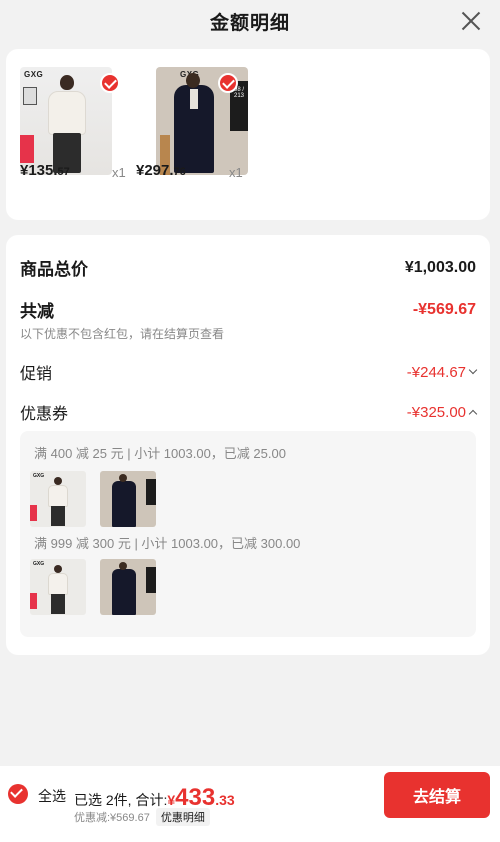 This screenshot has width=500, height=842. I want to click on close-icon, so click(471, 21).